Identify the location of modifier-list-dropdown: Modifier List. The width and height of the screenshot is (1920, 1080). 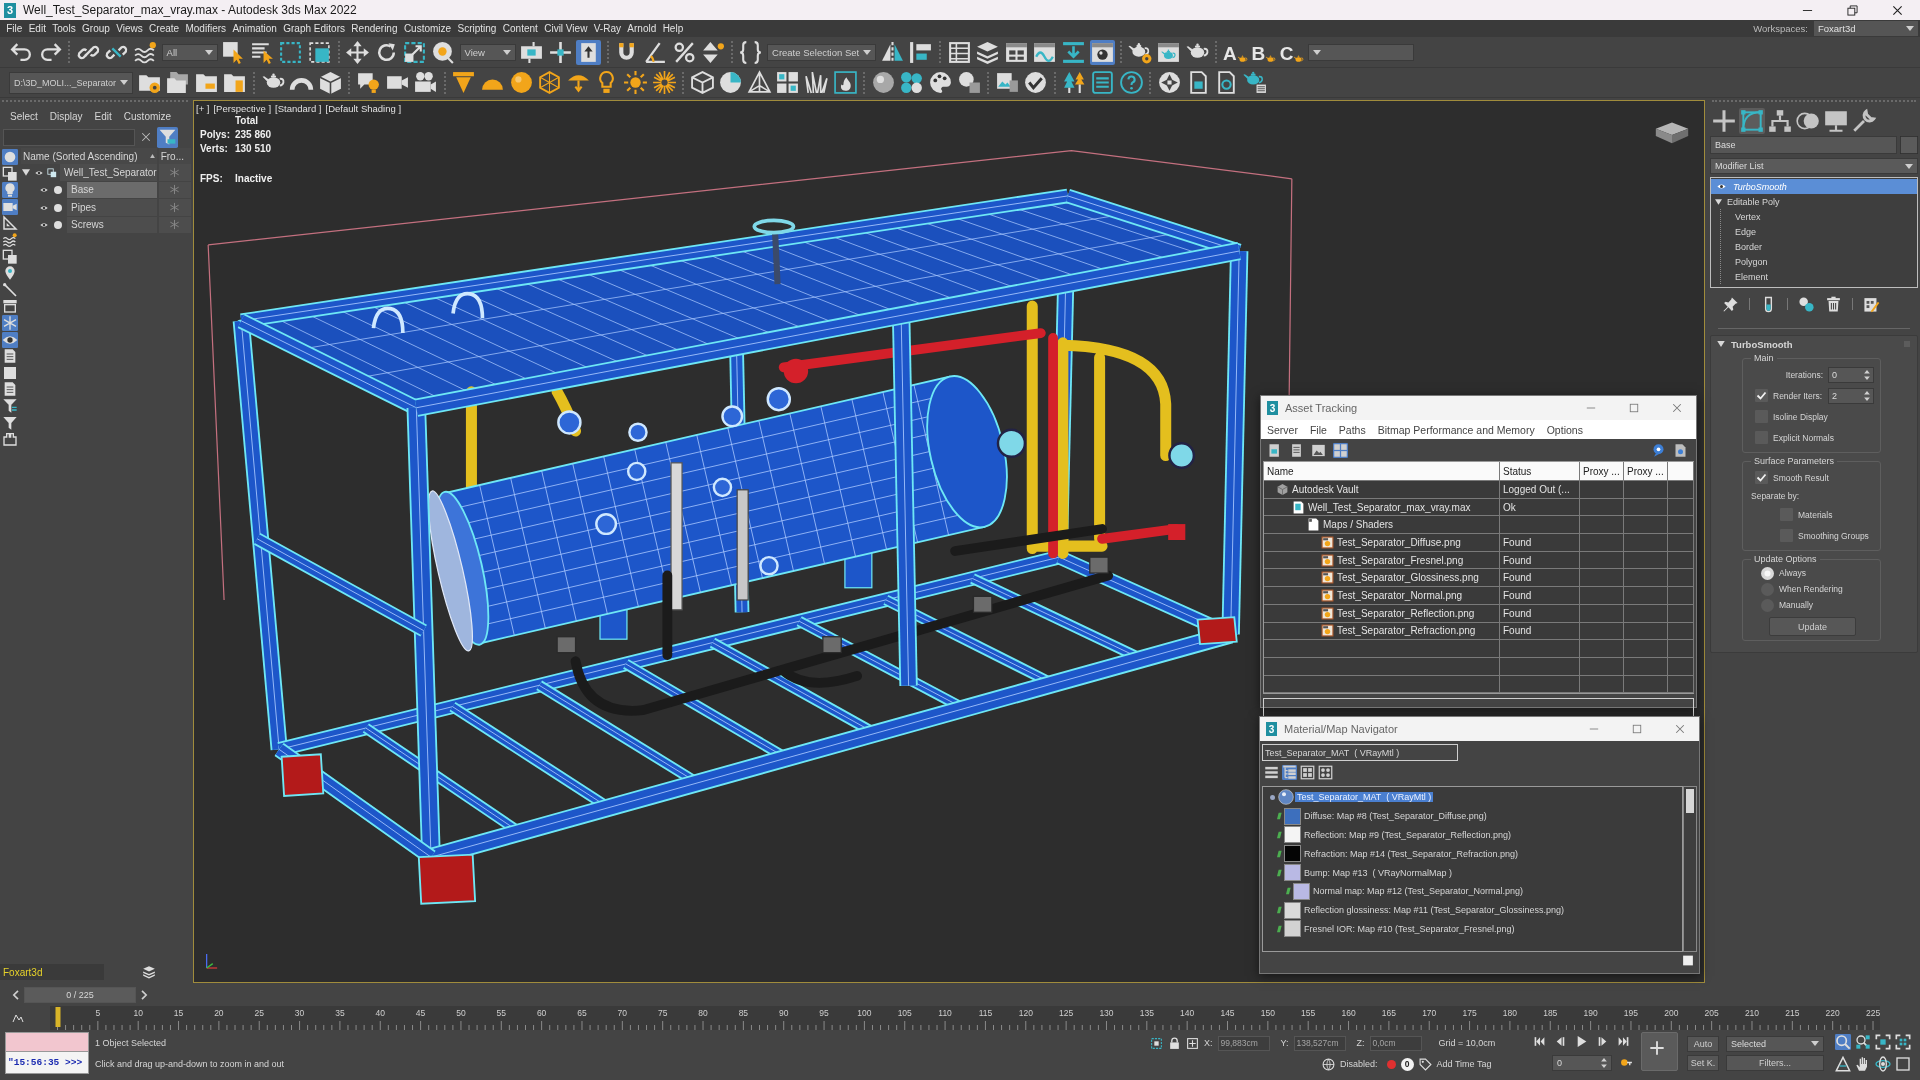
(1814, 166).